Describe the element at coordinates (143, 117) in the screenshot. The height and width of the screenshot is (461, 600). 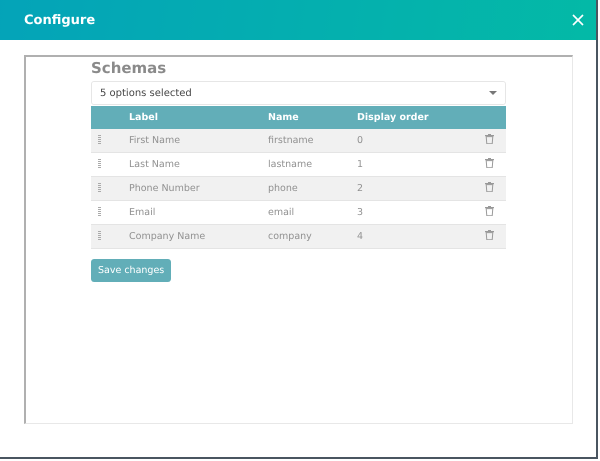
I see `column-header: Label` at that location.